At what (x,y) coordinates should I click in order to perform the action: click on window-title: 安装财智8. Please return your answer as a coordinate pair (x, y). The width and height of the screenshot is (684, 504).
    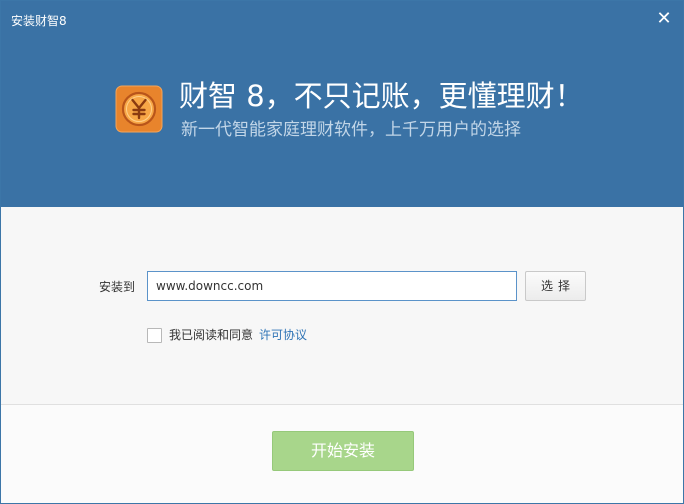
    Looking at the image, I should click on (39, 21).